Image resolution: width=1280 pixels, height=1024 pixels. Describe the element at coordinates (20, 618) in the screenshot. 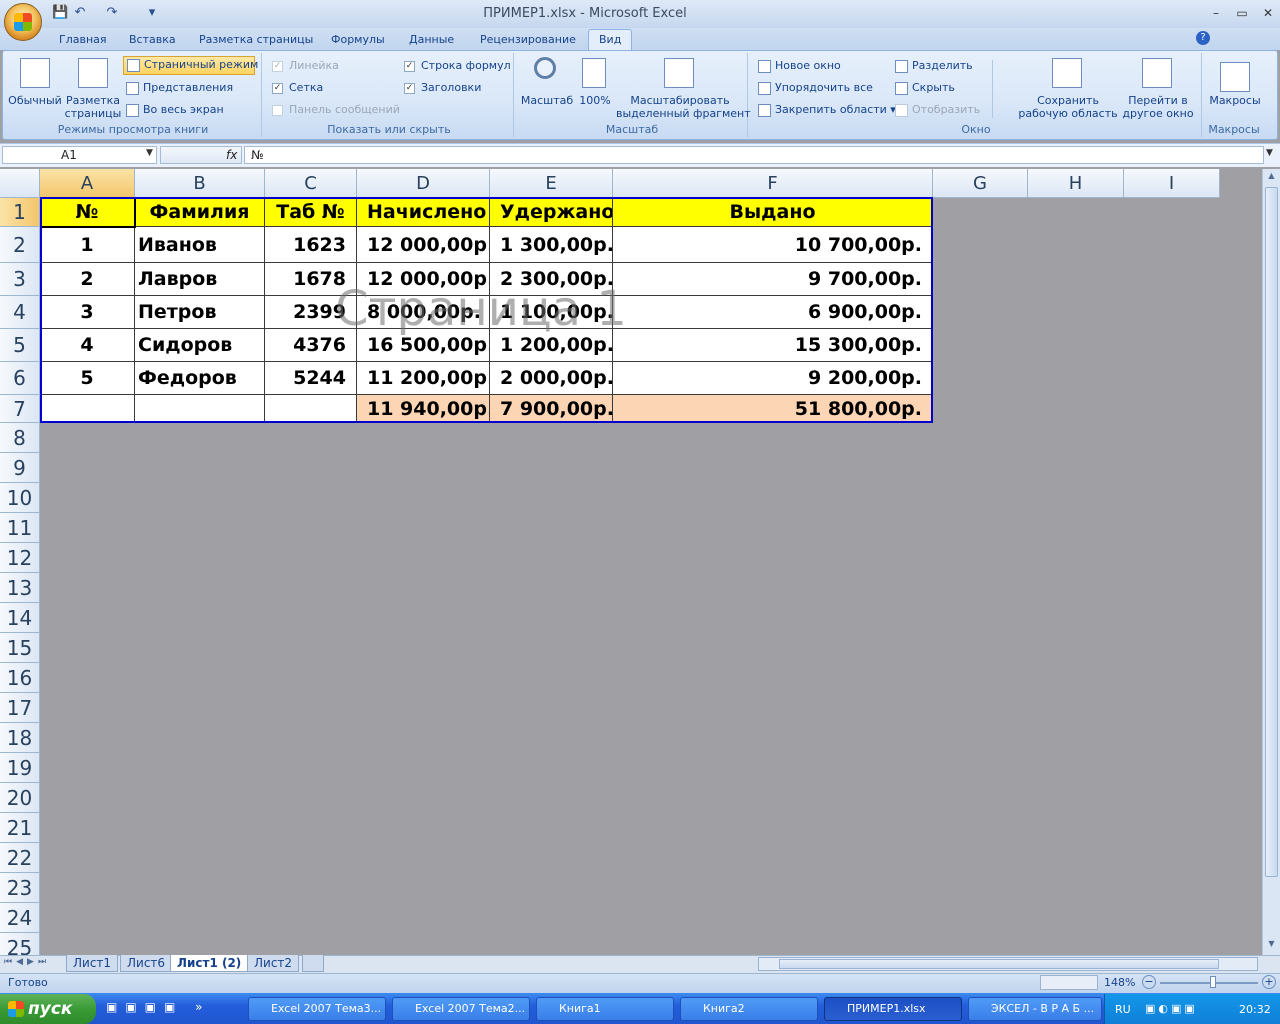

I see `row-header-14: 14` at that location.